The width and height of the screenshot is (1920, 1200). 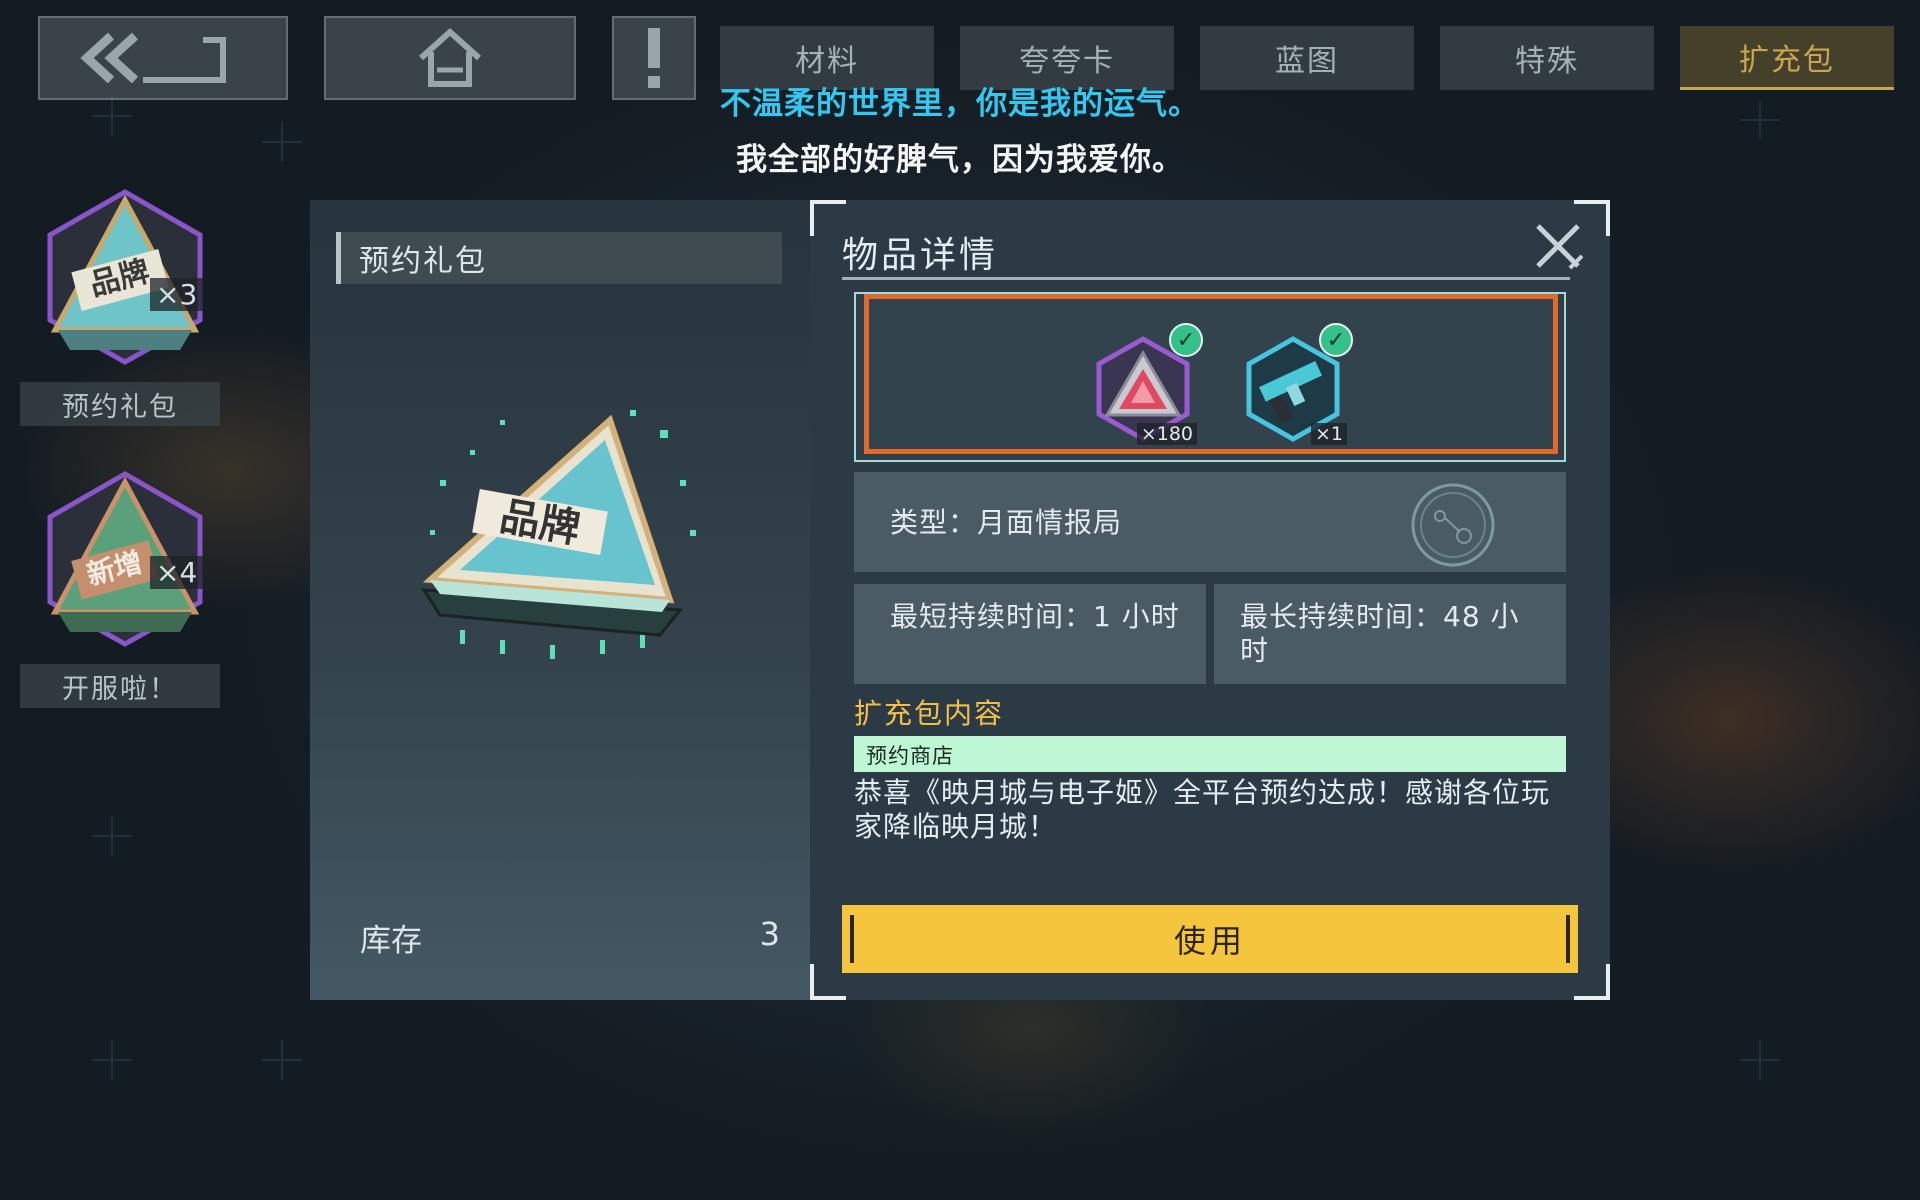 I want to click on store-label-bar: 预约商店, so click(x=1210, y=754).